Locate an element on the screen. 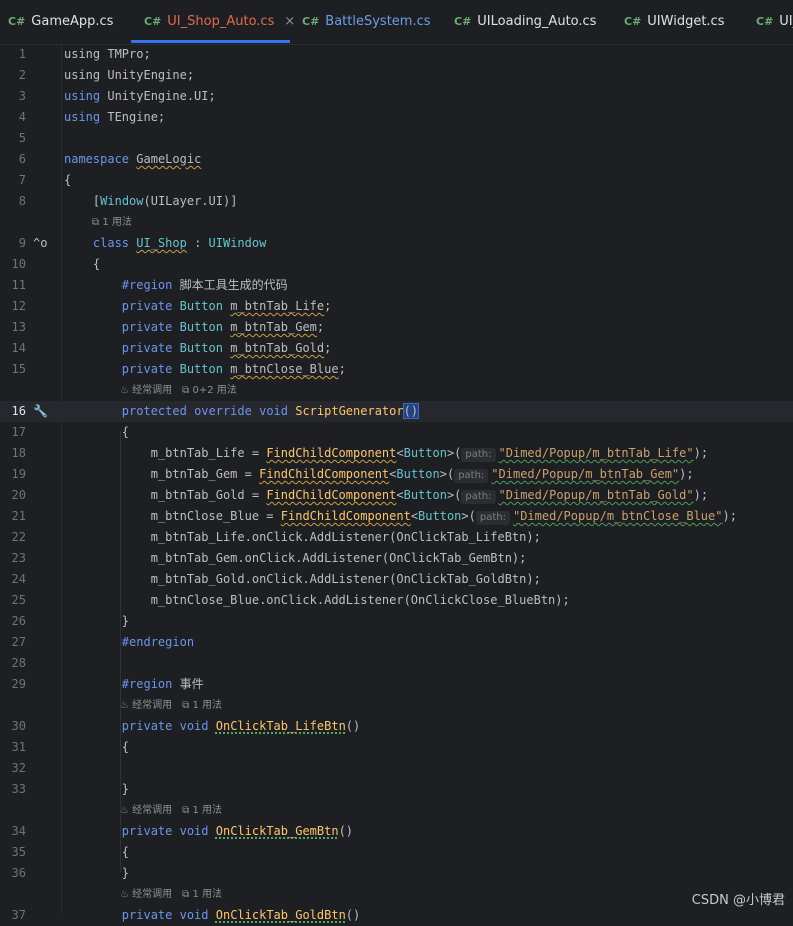  code-text: using UnityEngine; is located at coordinates (129, 75).